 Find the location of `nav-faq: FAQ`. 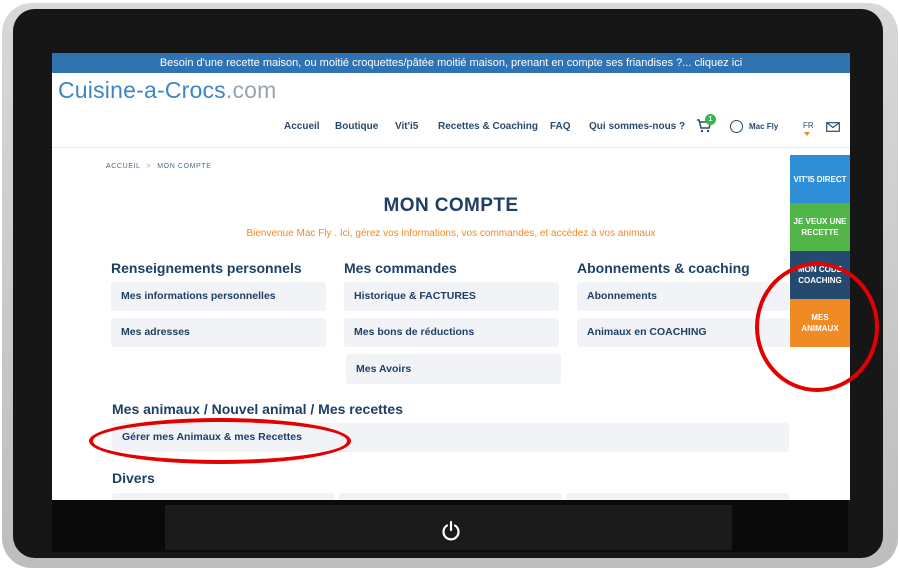

nav-faq: FAQ is located at coordinates (560, 126).